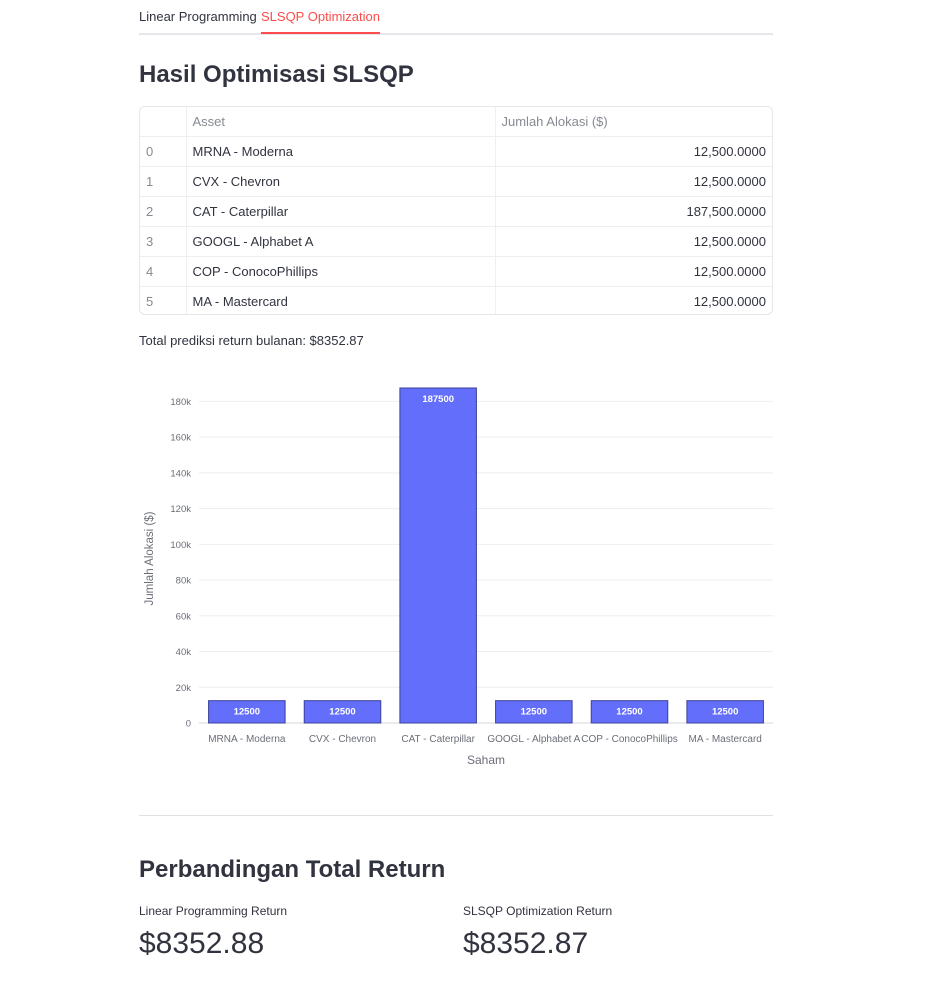 The height and width of the screenshot is (985, 941). What do you see at coordinates (163, 122) in the screenshot?
I see `table-header-index` at bounding box center [163, 122].